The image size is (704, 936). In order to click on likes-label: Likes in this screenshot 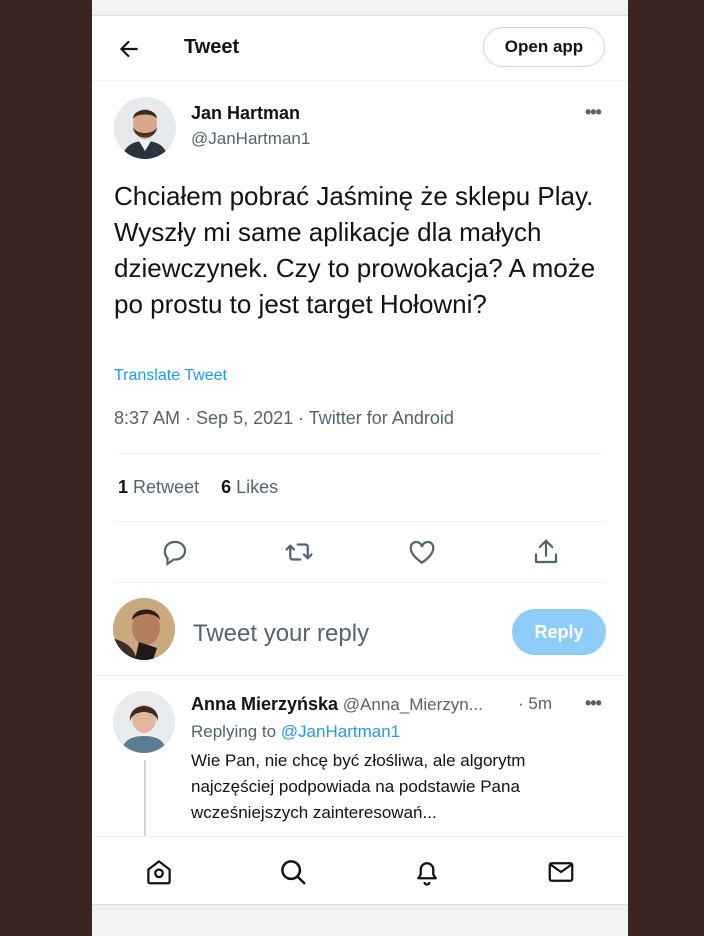, I will do `click(257, 487)`.